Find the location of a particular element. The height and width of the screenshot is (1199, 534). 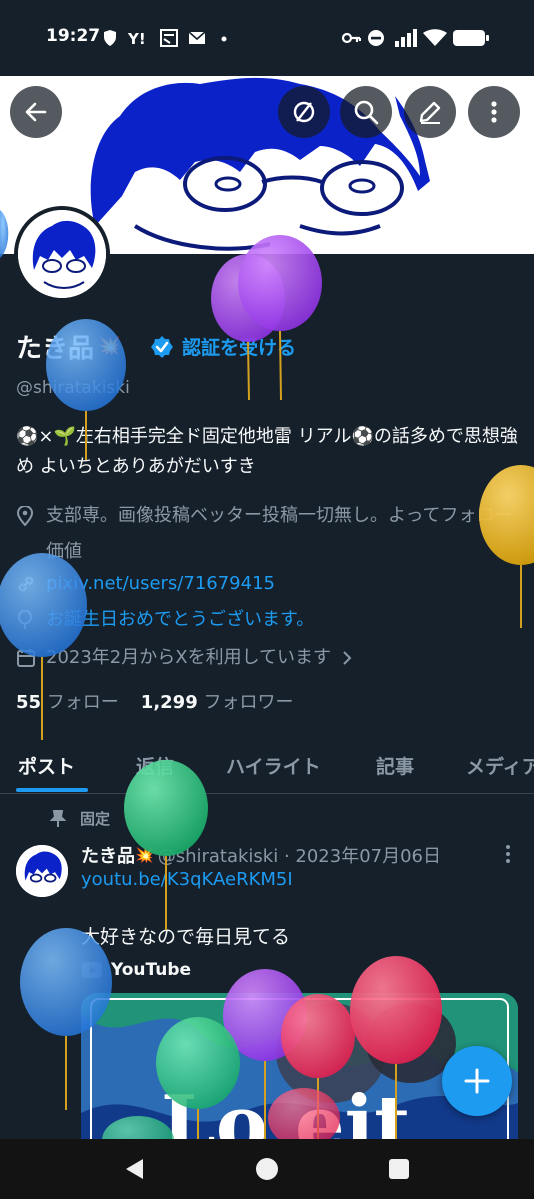

plus-icon is located at coordinates (477, 1081).